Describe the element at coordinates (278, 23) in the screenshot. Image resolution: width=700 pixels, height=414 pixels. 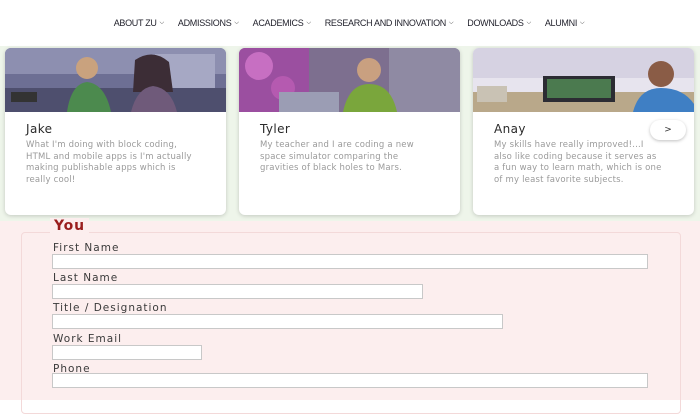
I see `nav-item-label: ACADEMICS` at that location.